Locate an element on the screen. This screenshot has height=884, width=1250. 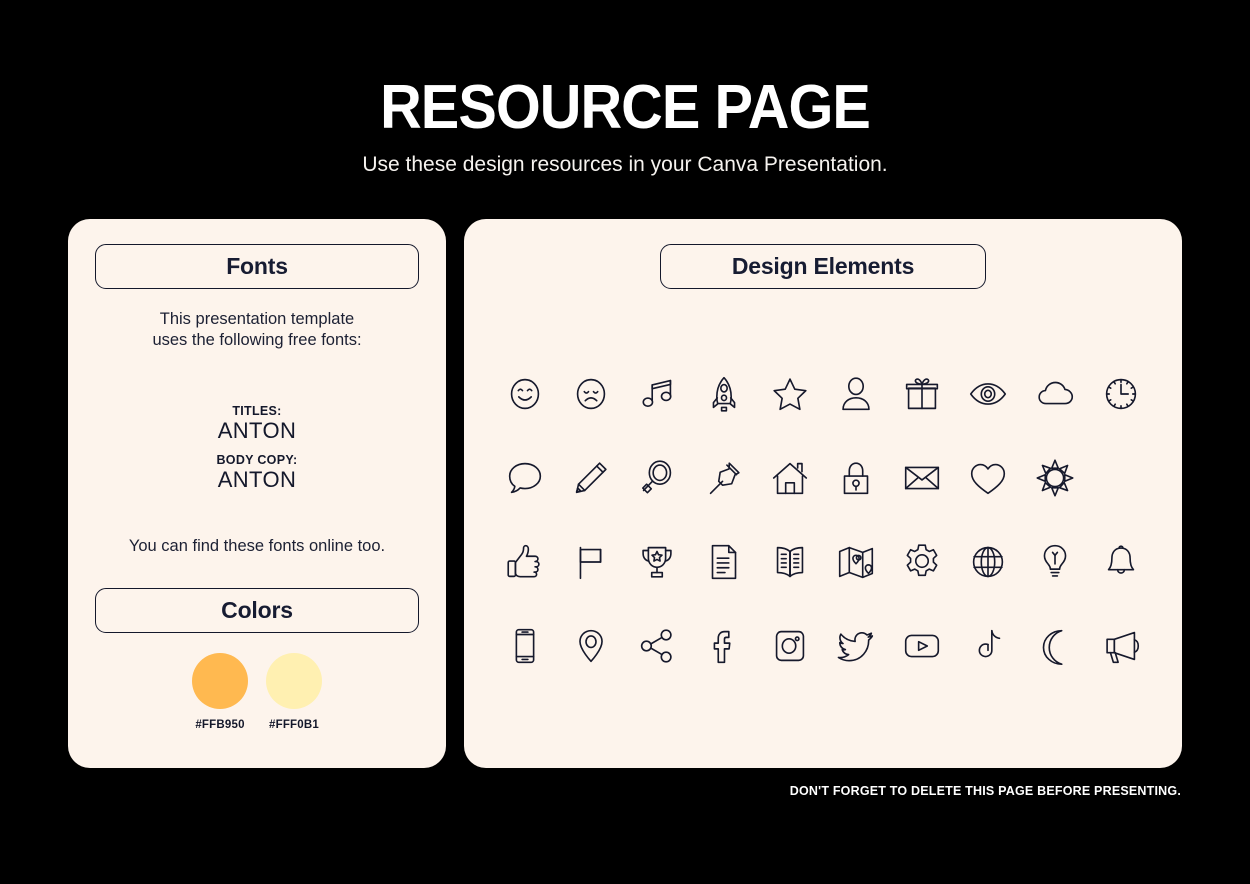
titles-font-block: TITLES: ANTON is located at coordinates (257, 424).